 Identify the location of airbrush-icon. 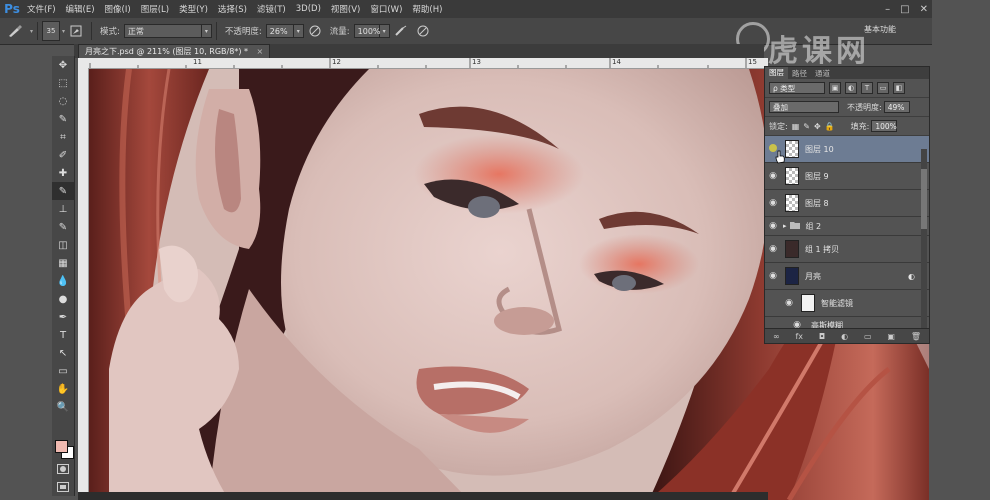
(401, 31).